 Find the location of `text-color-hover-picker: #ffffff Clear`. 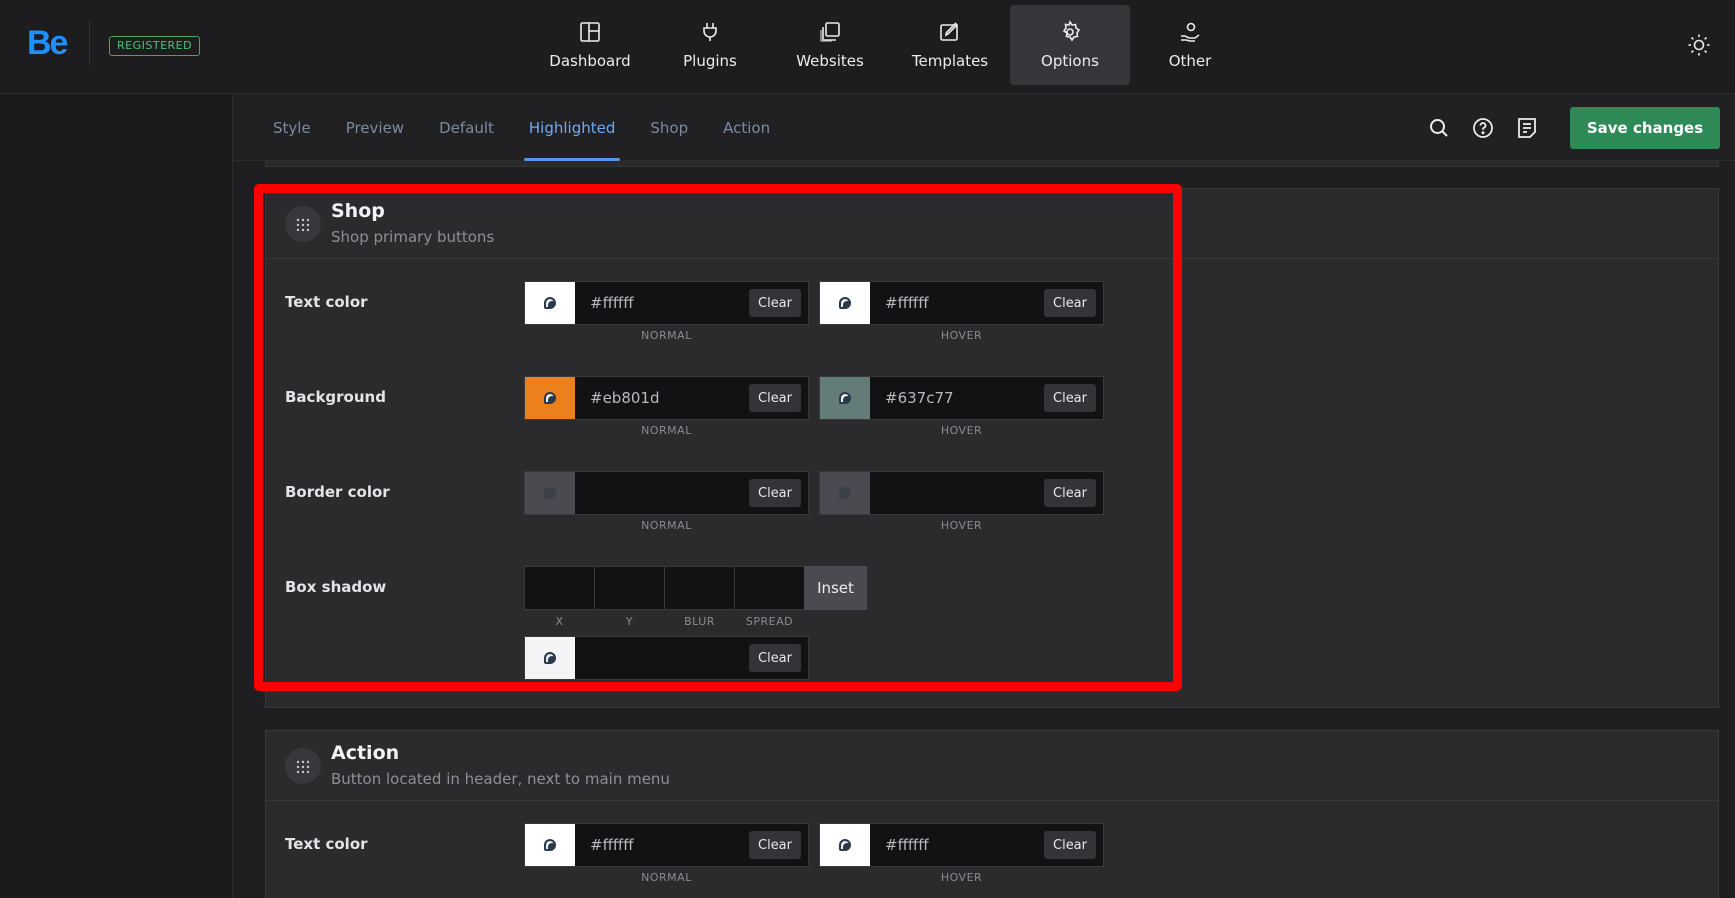

text-color-hover-picker: #ffffff Clear is located at coordinates (961, 303).